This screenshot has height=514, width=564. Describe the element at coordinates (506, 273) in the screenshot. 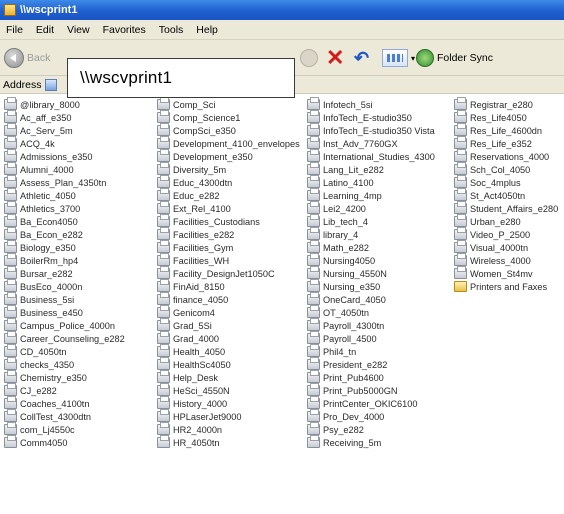

I see `printer-item: Women_St4mv` at that location.